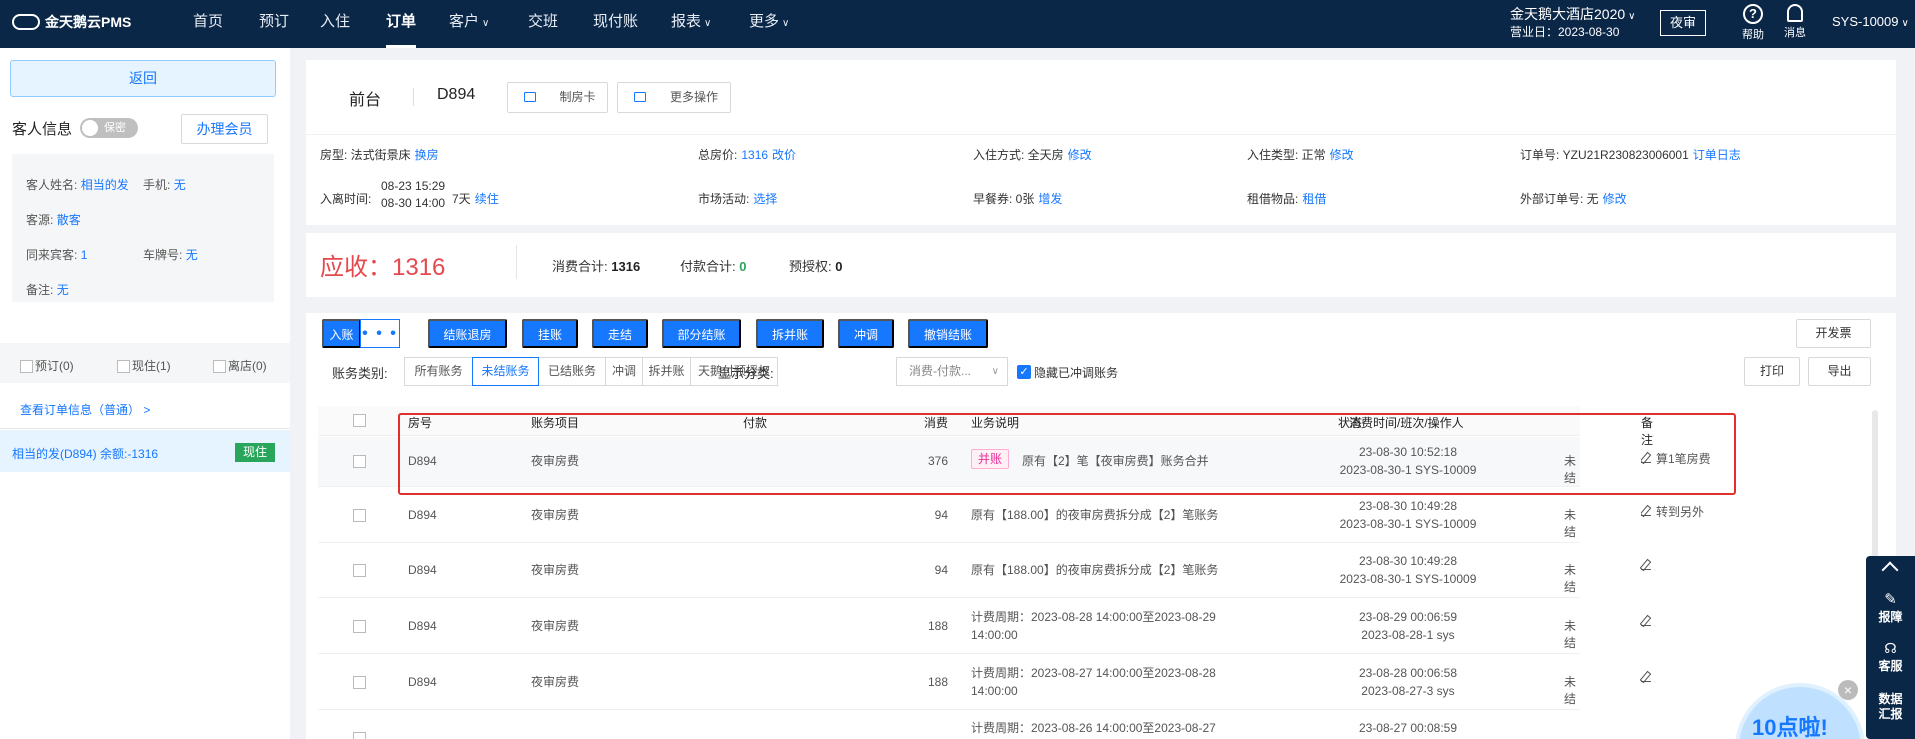  I want to click on chevron-down-icon: ∨, so click(708, 23).